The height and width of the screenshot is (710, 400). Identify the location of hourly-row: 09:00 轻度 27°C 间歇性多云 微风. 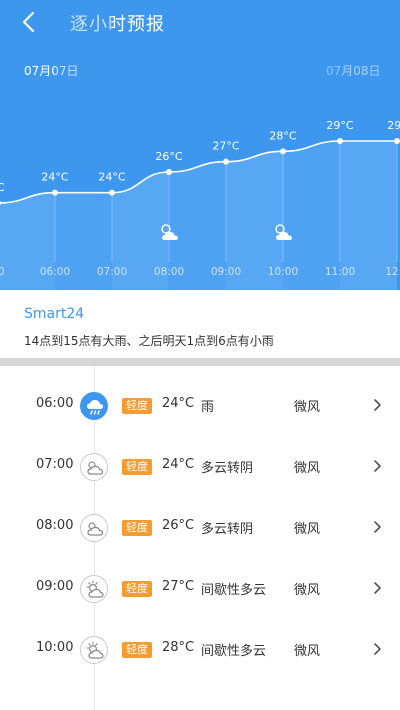
(200, 589).